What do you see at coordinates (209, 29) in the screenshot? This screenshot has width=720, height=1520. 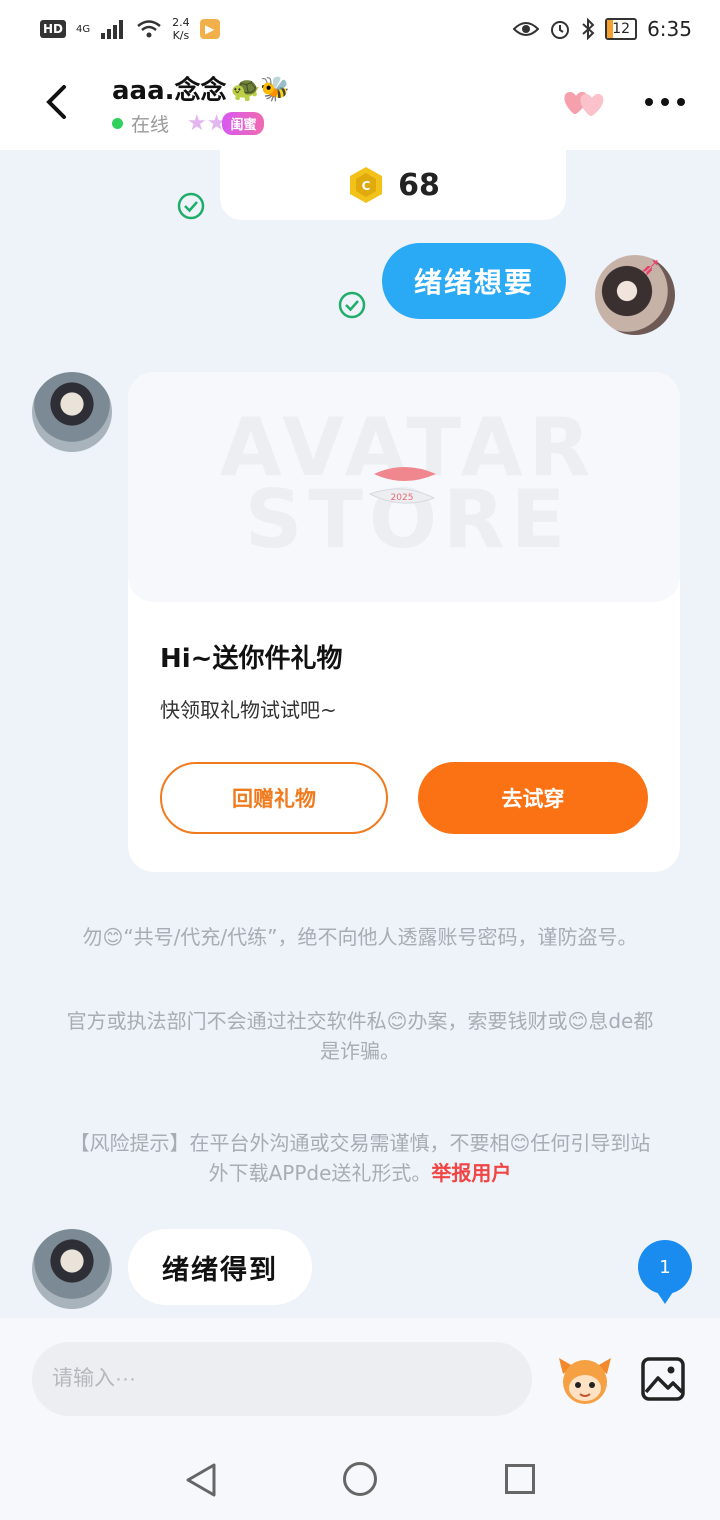 I see `app-notification-icon: ▶` at bounding box center [209, 29].